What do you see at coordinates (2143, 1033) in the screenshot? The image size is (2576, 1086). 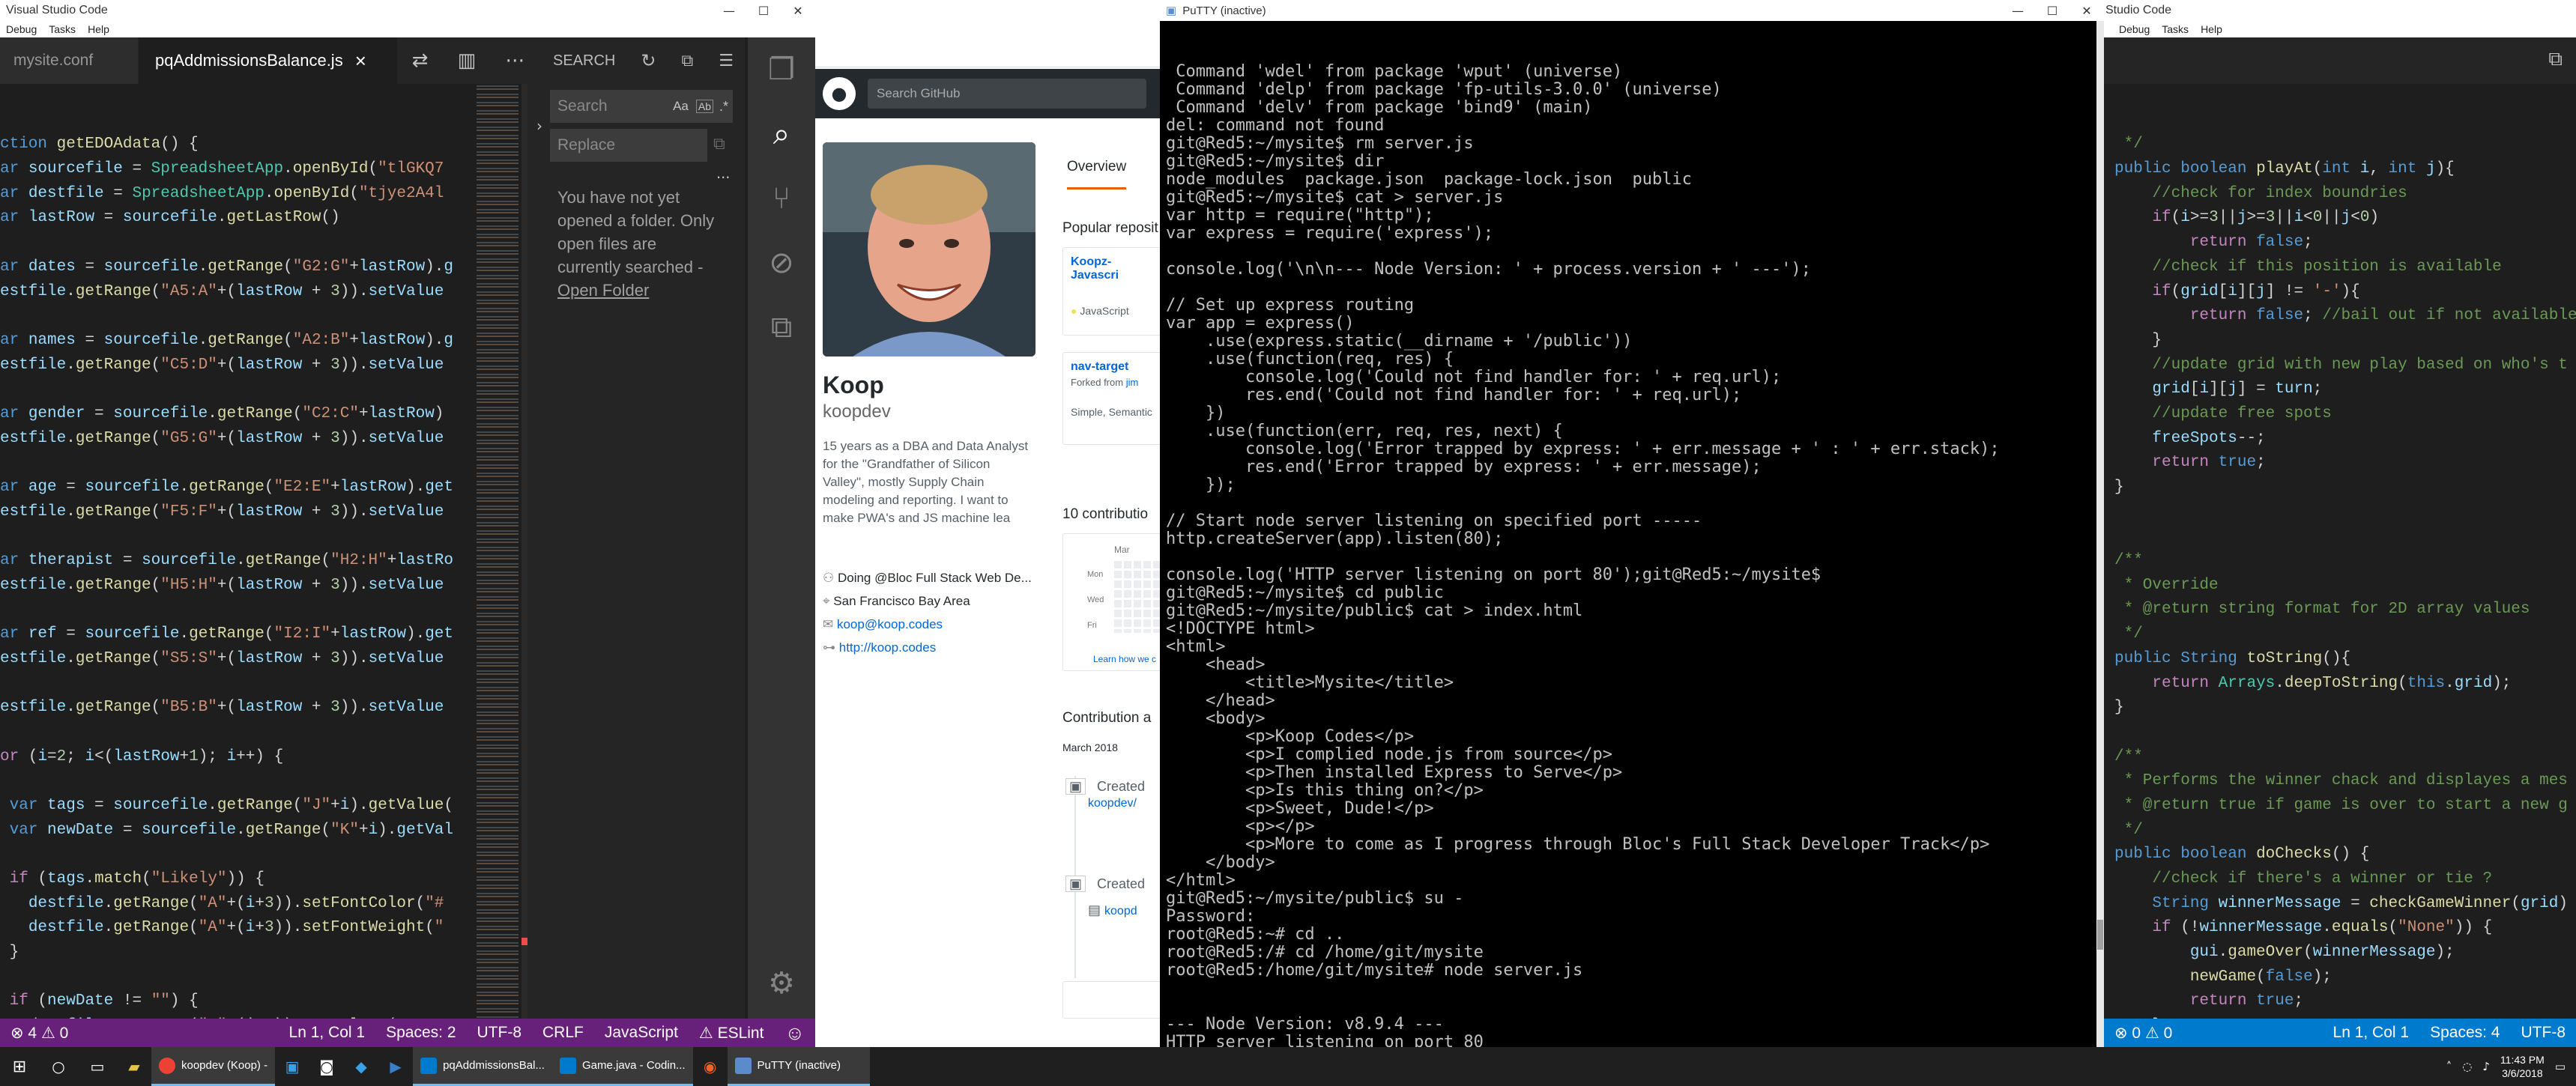 I see `problems-indicator: ⊗ 0 ⚠ 0` at bounding box center [2143, 1033].